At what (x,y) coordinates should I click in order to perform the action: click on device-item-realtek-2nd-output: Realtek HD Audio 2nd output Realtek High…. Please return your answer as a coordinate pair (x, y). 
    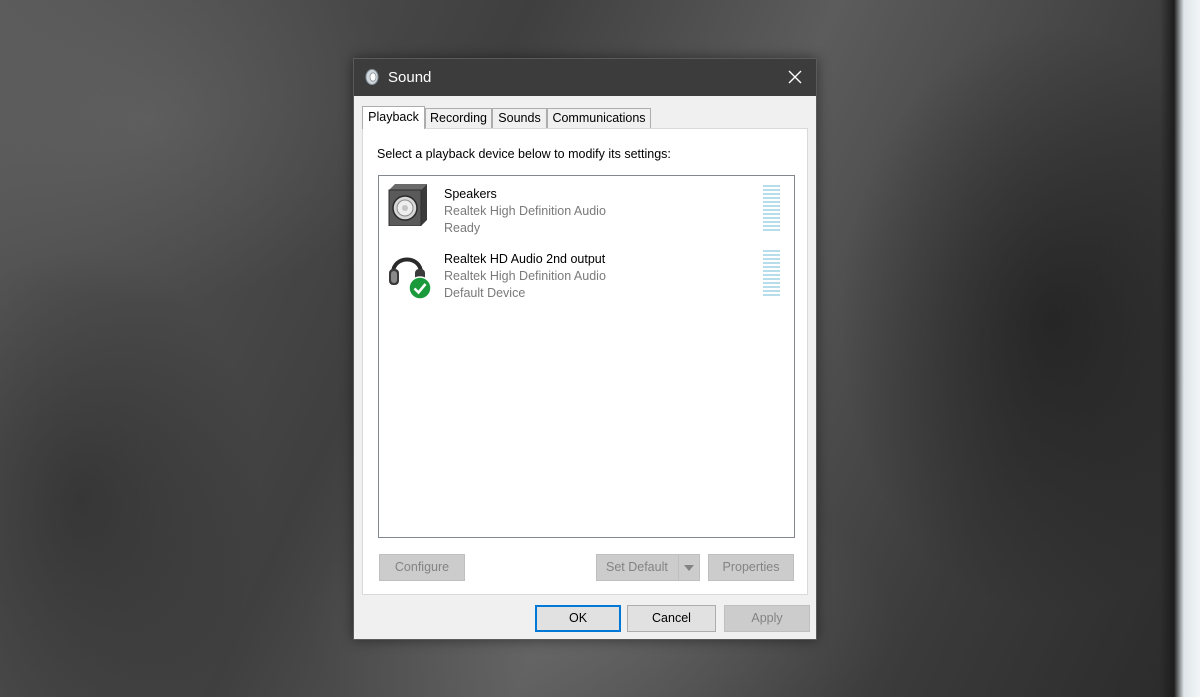
    Looking at the image, I should click on (586, 271).